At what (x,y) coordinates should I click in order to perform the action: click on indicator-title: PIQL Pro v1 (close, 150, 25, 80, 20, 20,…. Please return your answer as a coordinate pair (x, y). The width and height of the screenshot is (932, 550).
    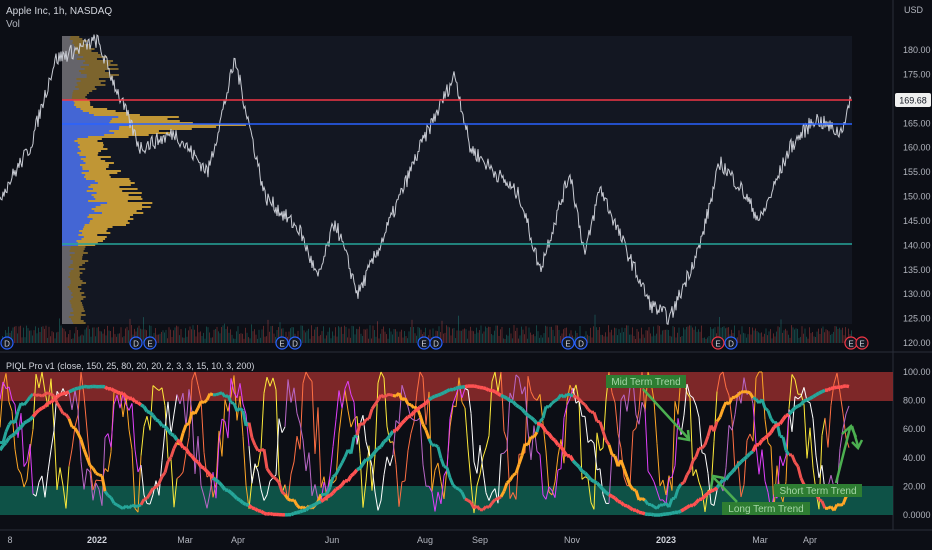
    Looking at the image, I should click on (130, 366).